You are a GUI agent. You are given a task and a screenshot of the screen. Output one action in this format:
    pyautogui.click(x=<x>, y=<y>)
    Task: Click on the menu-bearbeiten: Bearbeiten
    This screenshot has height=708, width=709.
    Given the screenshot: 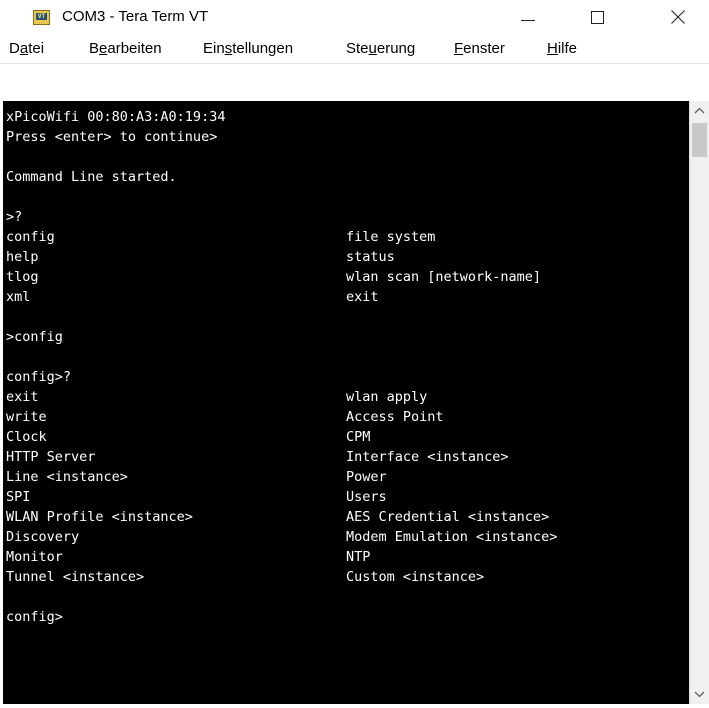 What is the action you would take?
    pyautogui.click(x=125, y=49)
    